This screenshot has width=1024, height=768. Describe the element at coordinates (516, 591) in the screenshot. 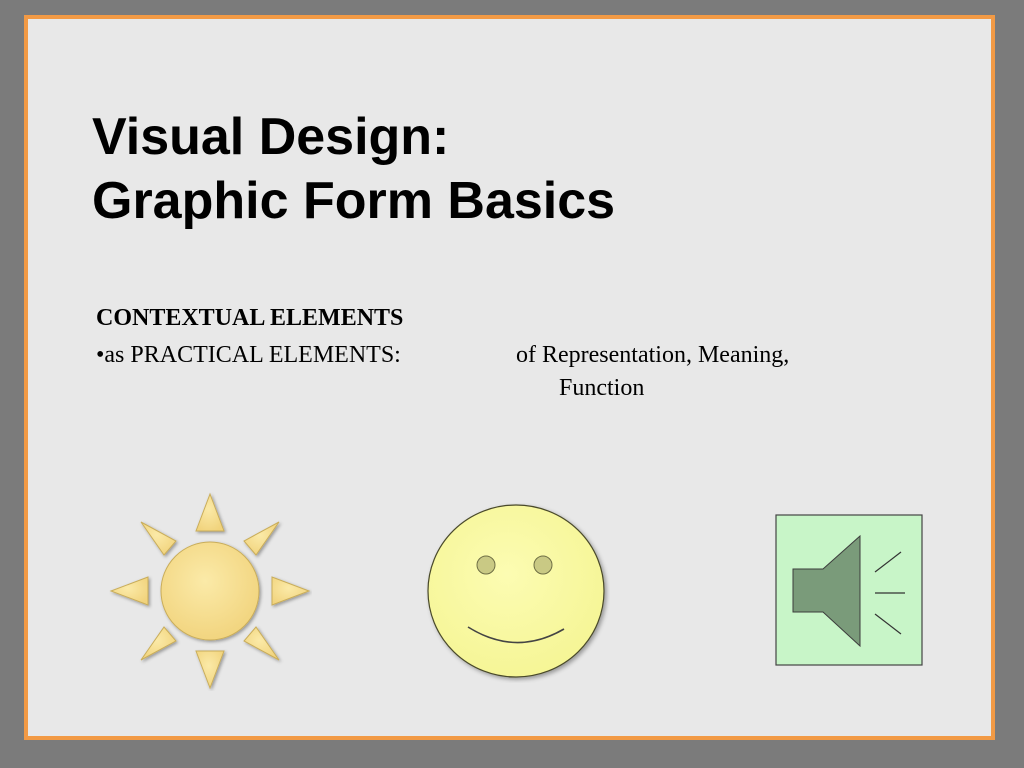

I see `smiley-face-icon` at that location.